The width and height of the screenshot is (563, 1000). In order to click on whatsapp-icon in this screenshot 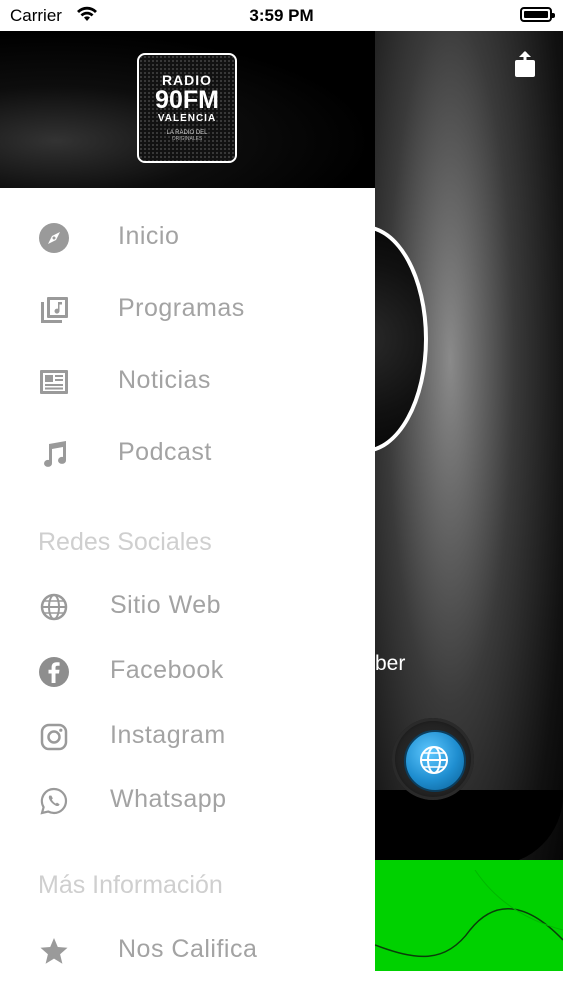, I will do `click(54, 801)`.